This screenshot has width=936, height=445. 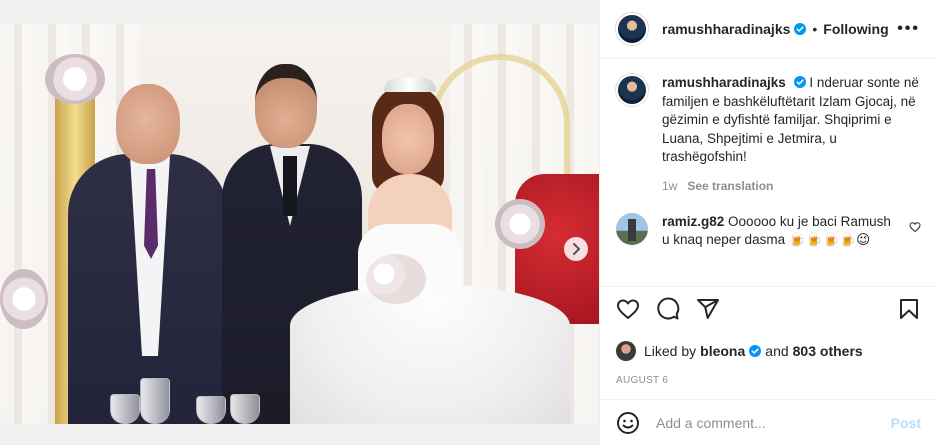 What do you see at coordinates (773, 422) in the screenshot?
I see `comment-input` at bounding box center [773, 422].